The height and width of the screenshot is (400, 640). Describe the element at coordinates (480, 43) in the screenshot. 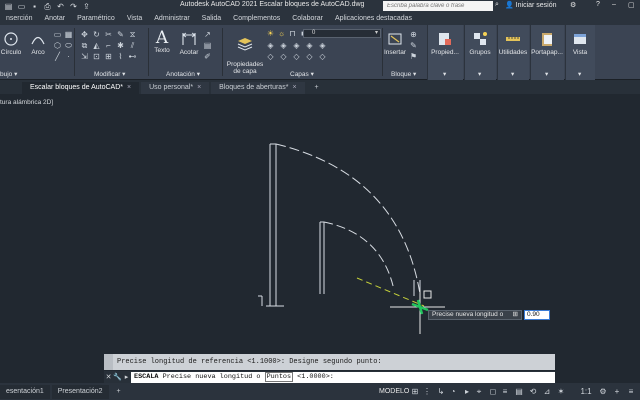

I see `groups-button: Grupos` at that location.